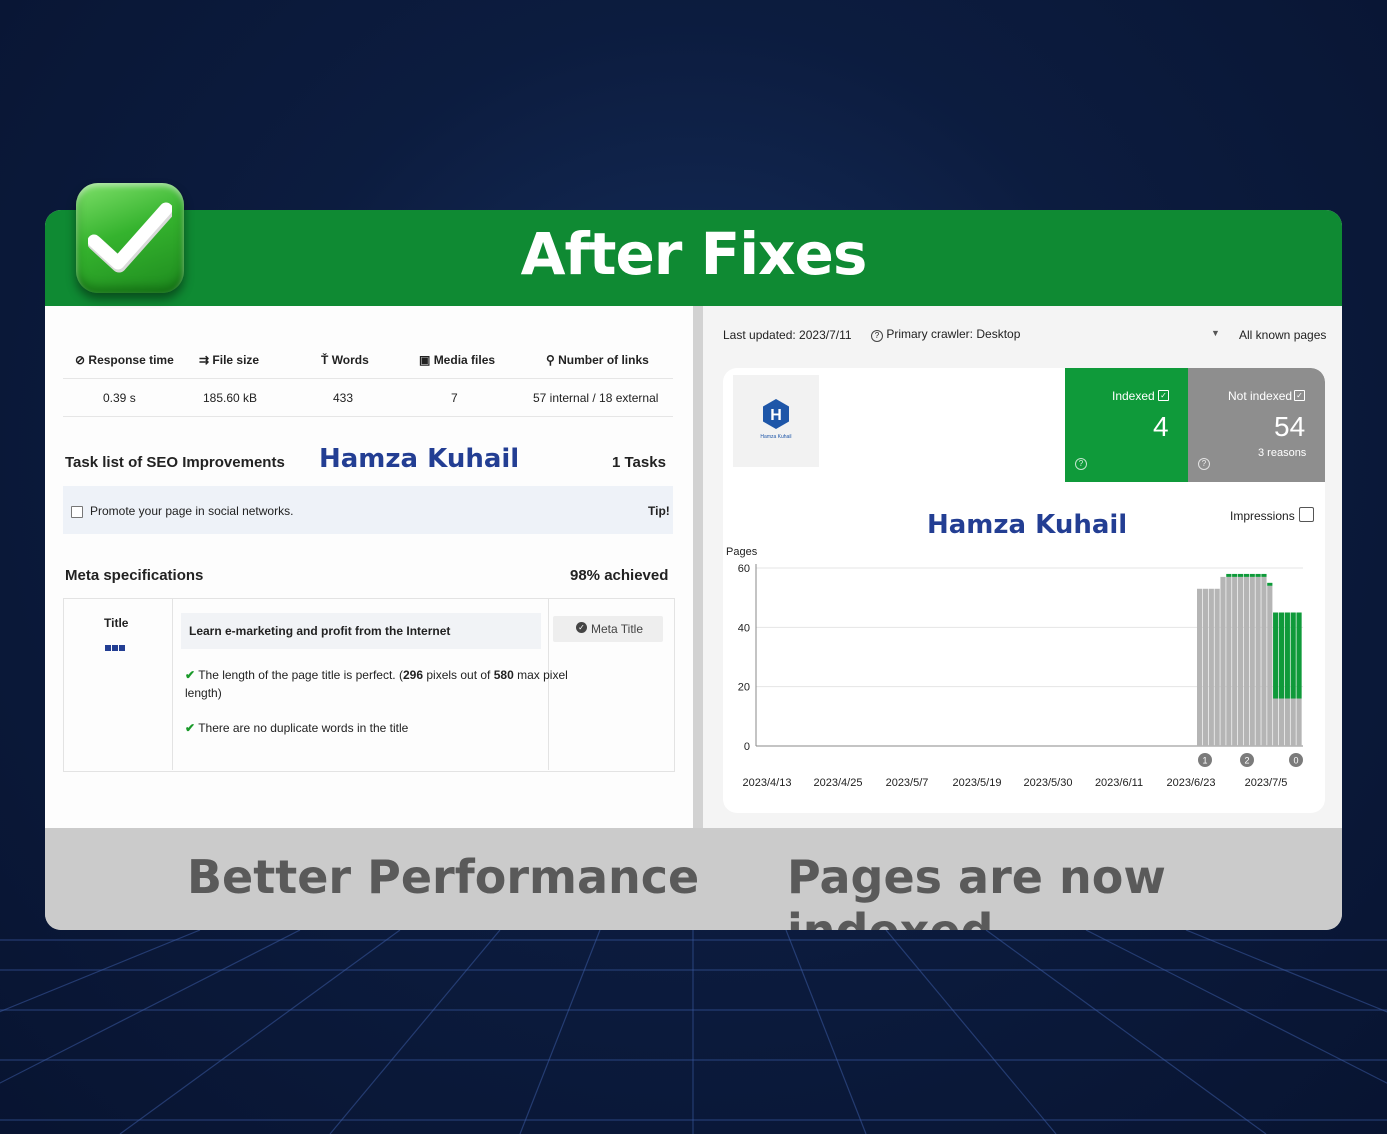  I want to click on media-files-header: ▣ Media files, so click(457, 360).